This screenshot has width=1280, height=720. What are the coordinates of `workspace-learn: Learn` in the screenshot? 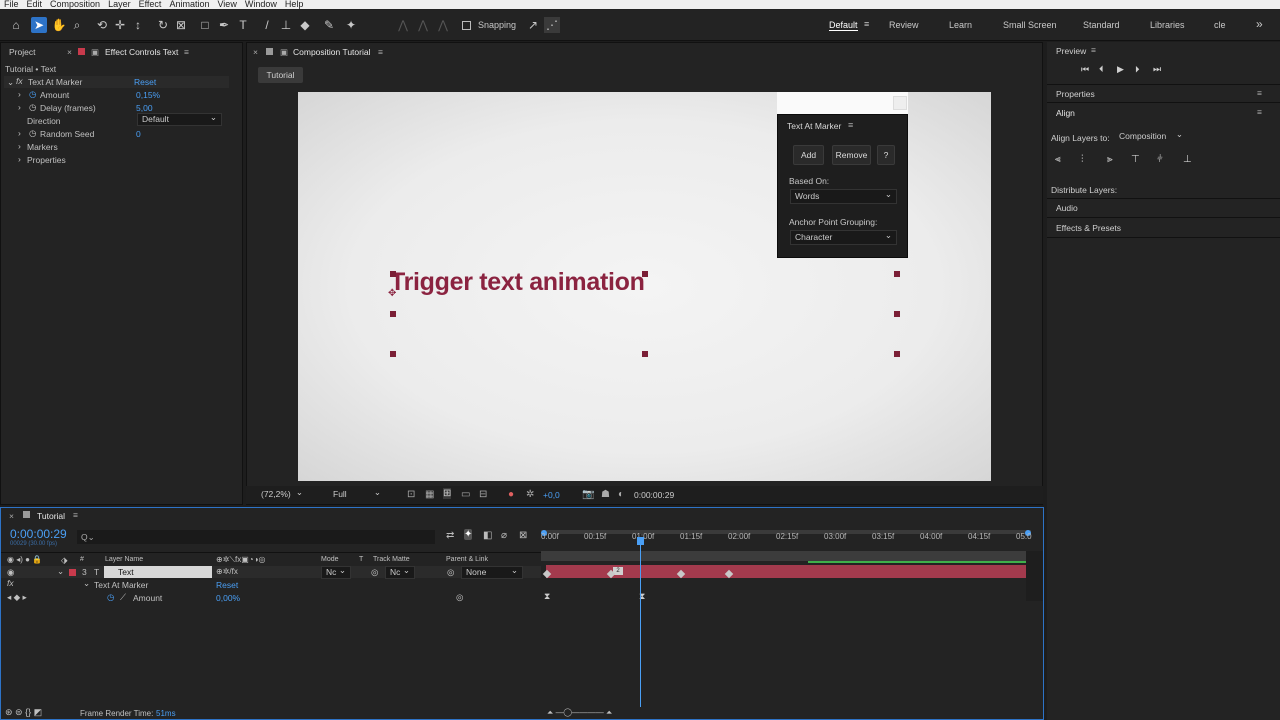 It's located at (960, 25).